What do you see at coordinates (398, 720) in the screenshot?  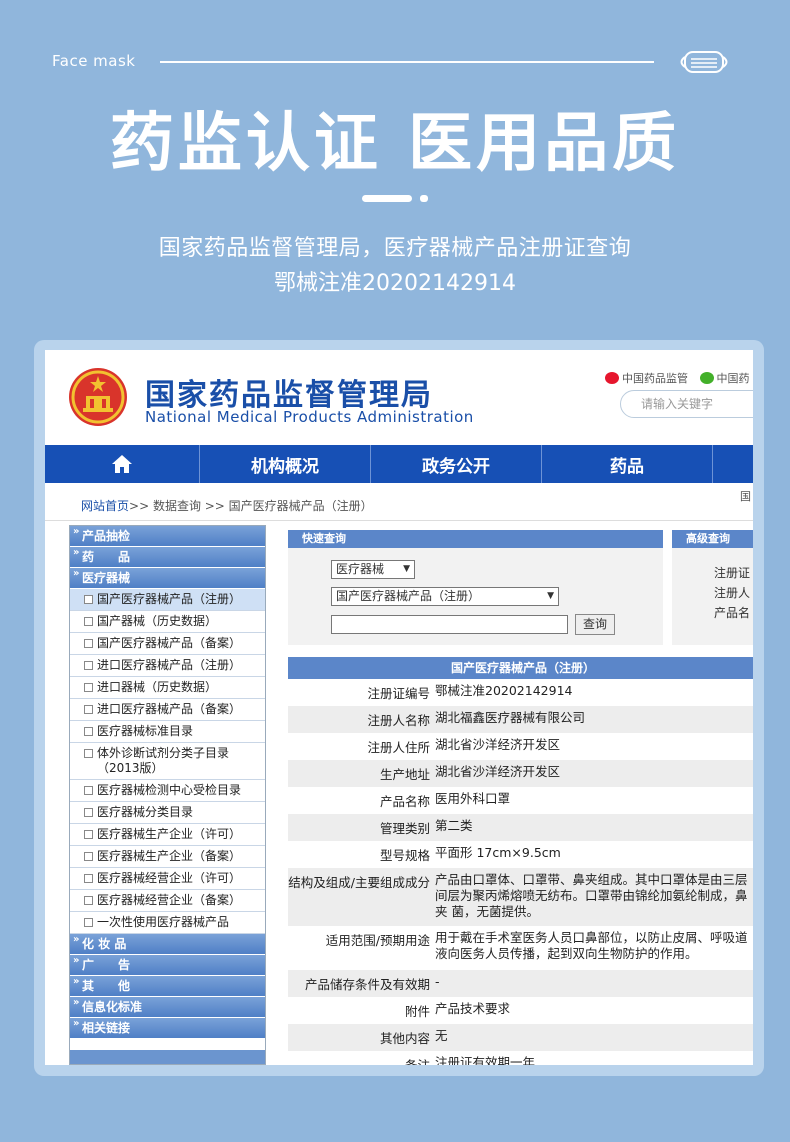 I see `field-label: 注册人名称` at bounding box center [398, 720].